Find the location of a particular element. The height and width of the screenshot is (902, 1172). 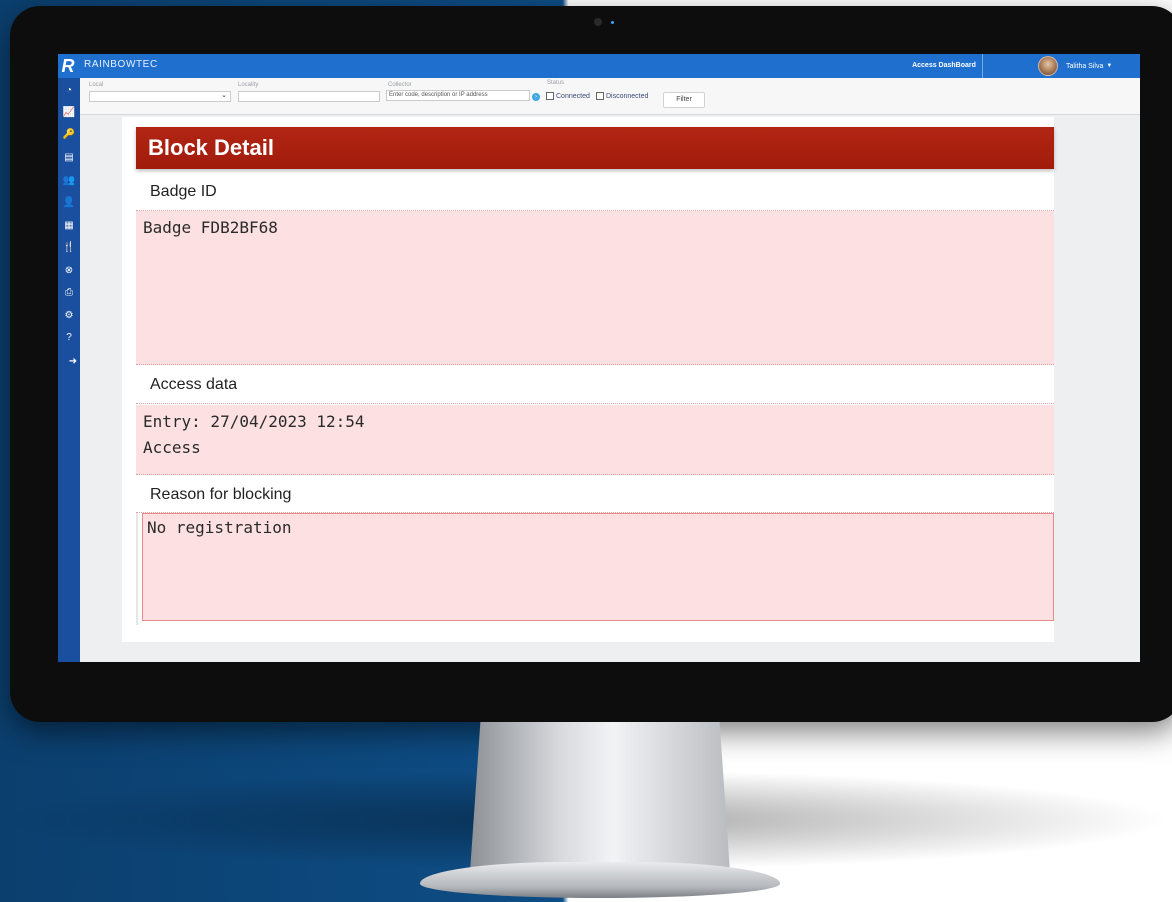

collector-go-icon: › is located at coordinates (536, 97).